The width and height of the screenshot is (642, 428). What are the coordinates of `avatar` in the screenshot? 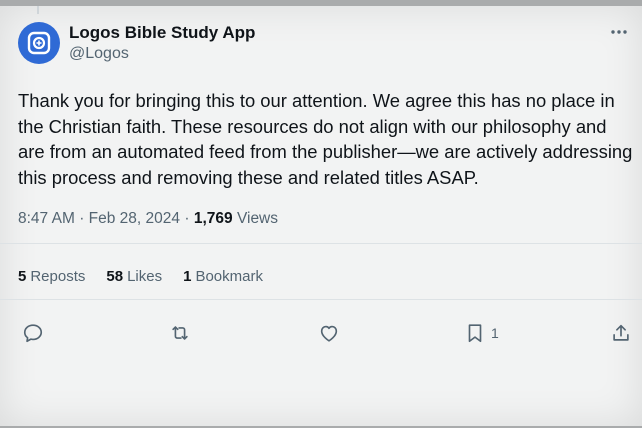 It's located at (39, 43).